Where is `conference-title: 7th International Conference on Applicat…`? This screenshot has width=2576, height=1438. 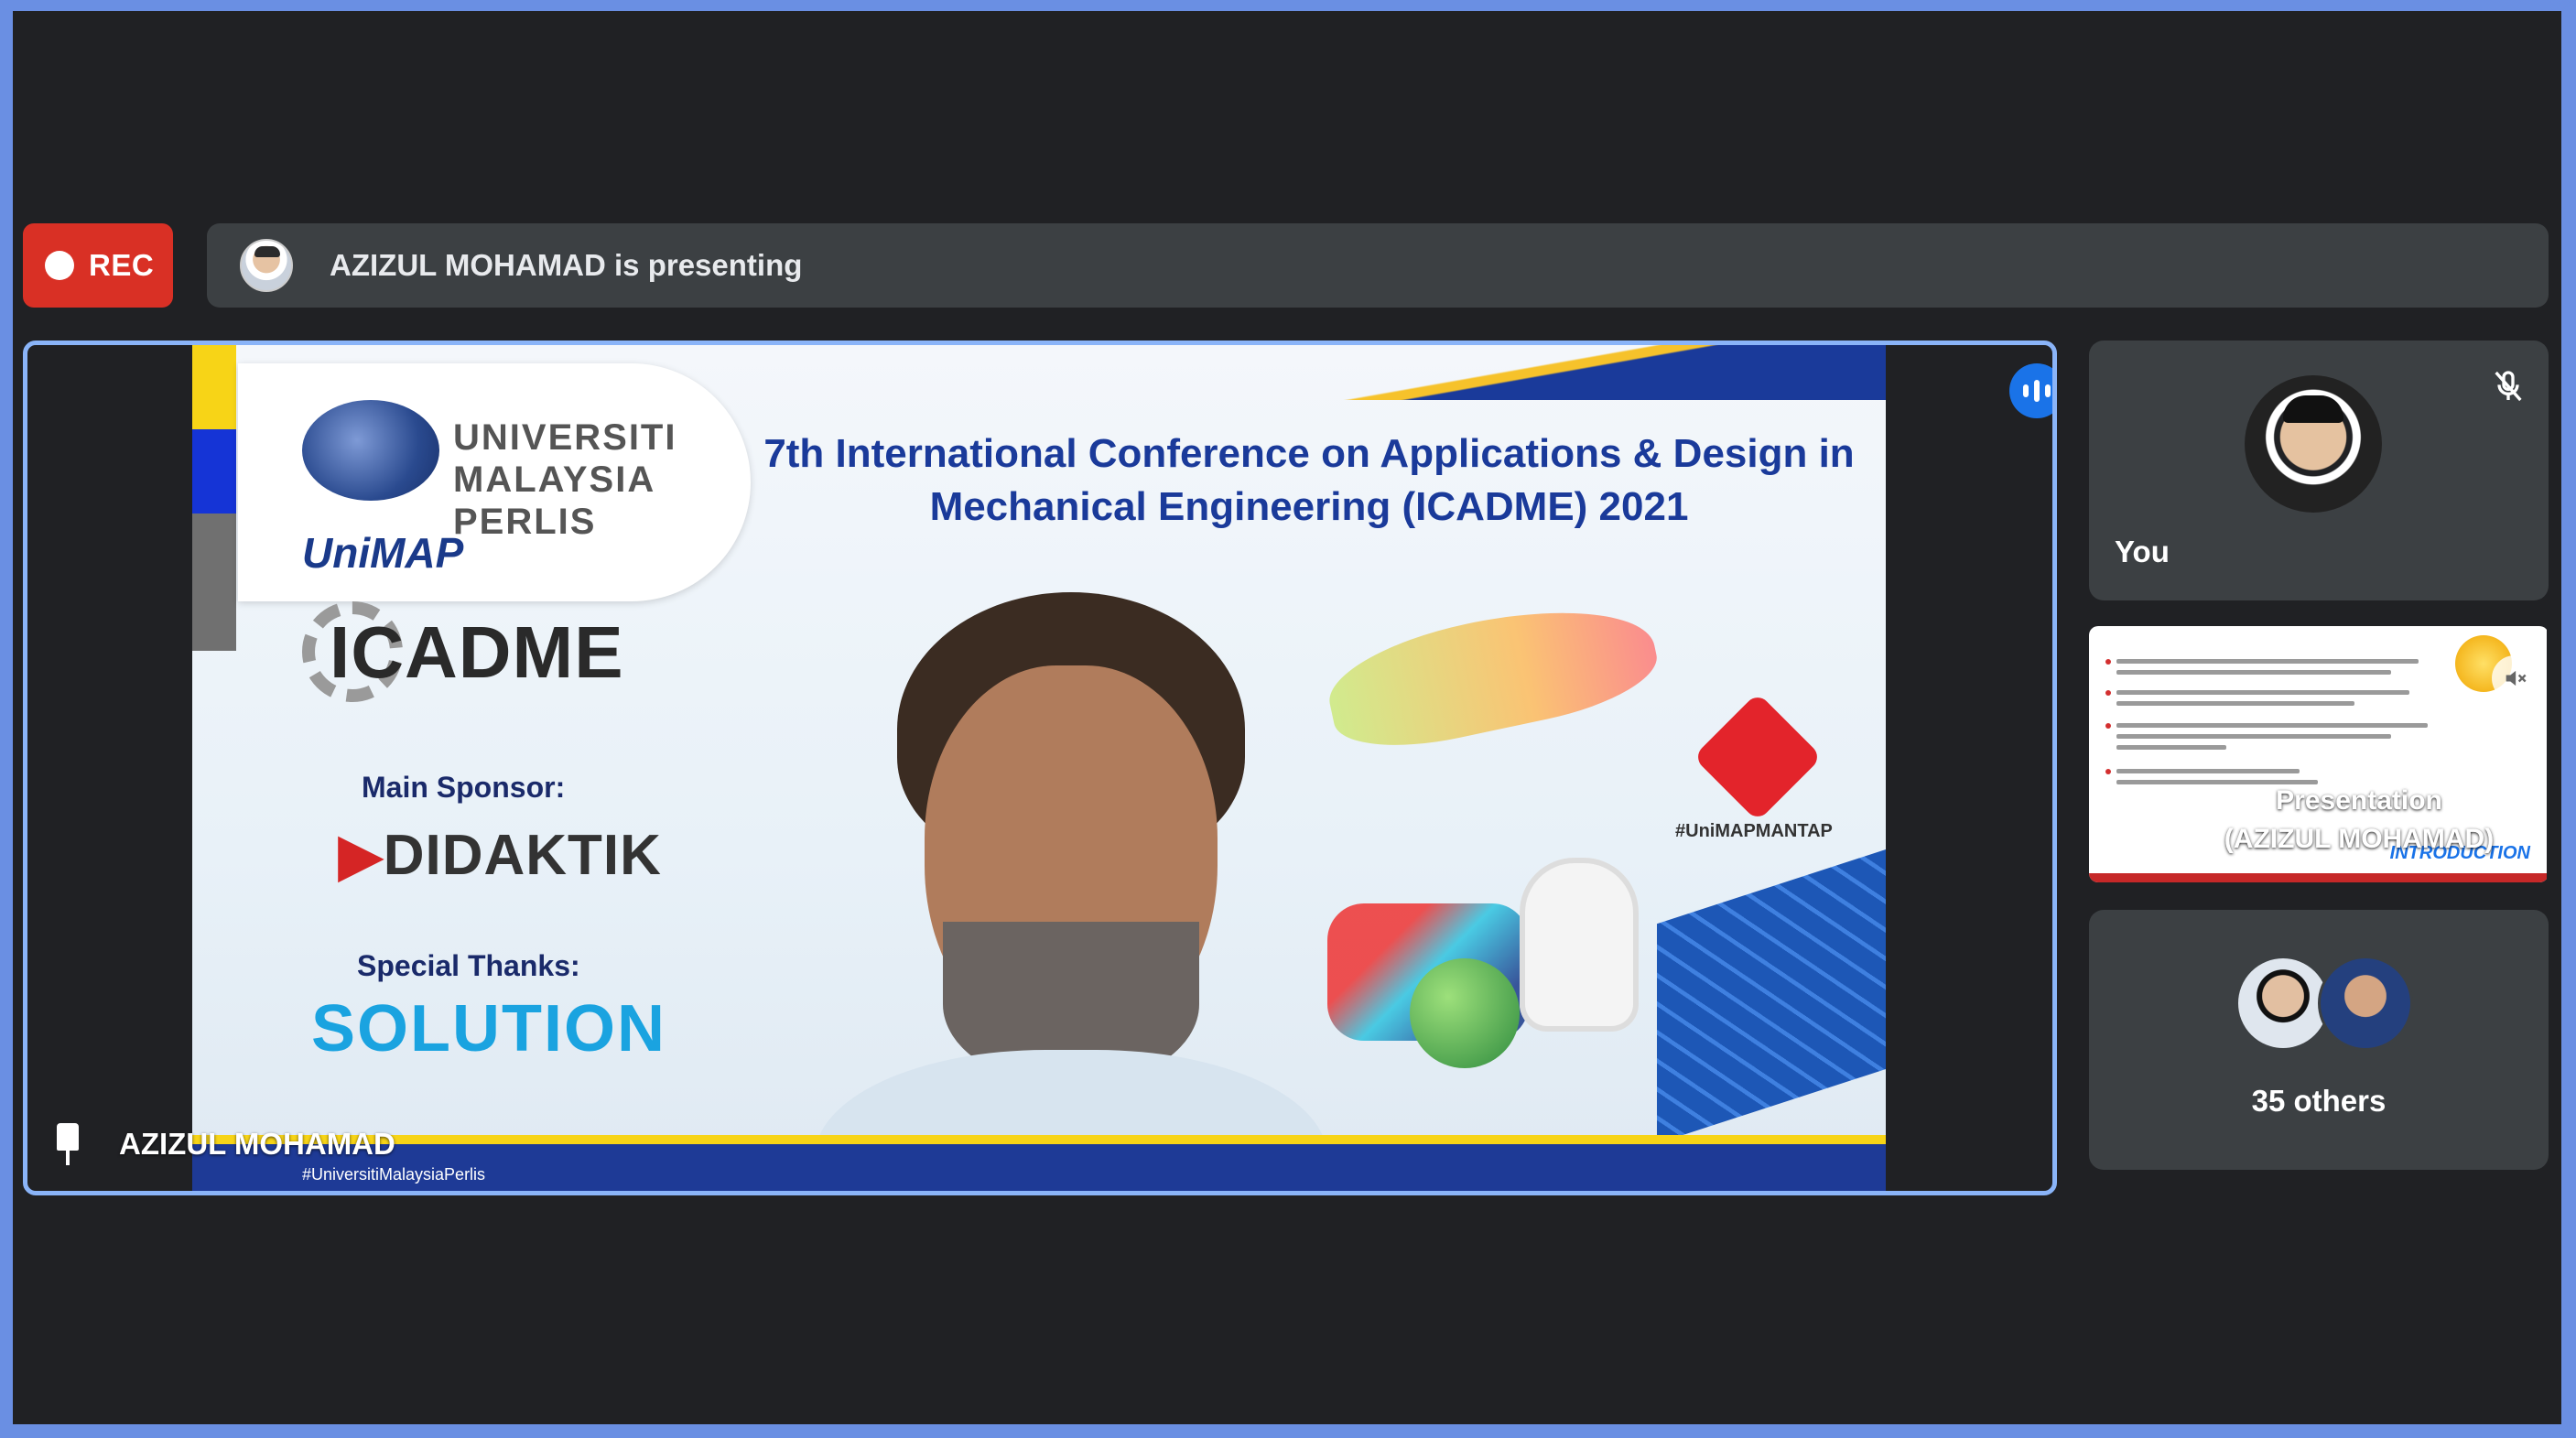
conference-title: 7th International Conference on Applicat… is located at coordinates (1309, 480).